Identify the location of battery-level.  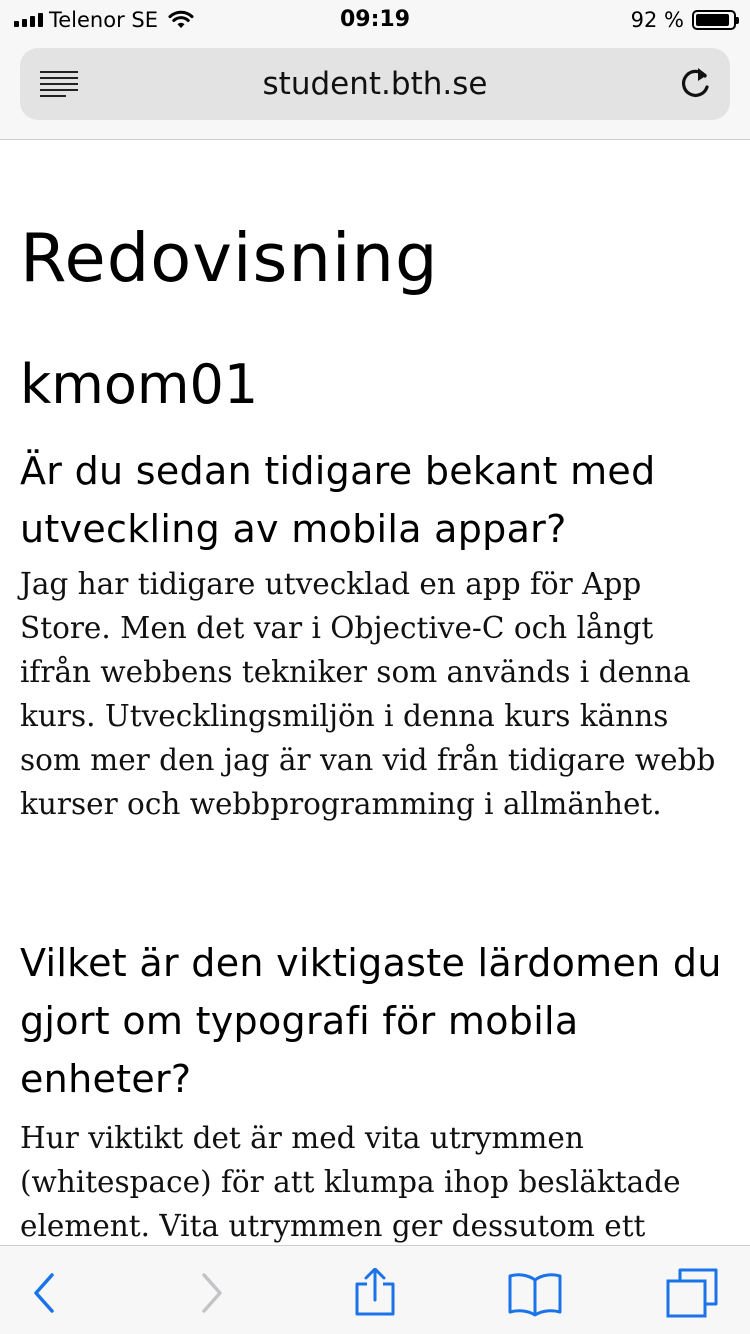
(712, 20).